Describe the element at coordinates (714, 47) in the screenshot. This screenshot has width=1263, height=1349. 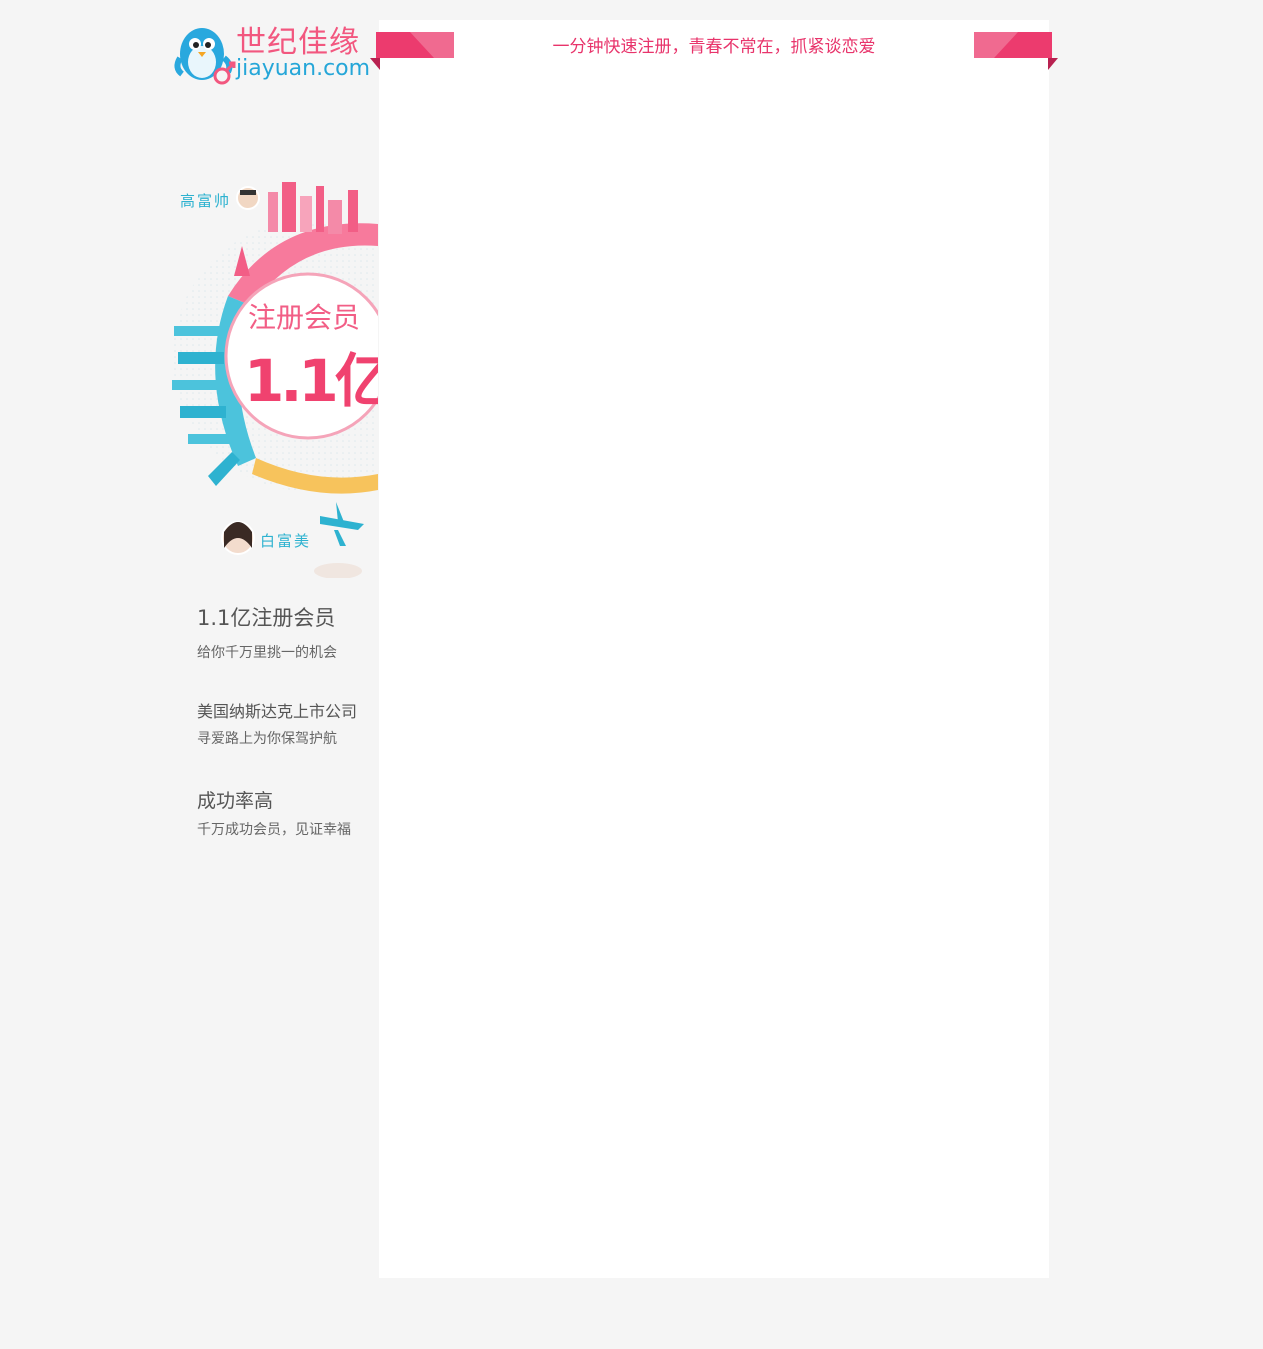
I see `panel-slogan: 一分钟快速注册，青春不常在，抓紧谈恋爱` at that location.